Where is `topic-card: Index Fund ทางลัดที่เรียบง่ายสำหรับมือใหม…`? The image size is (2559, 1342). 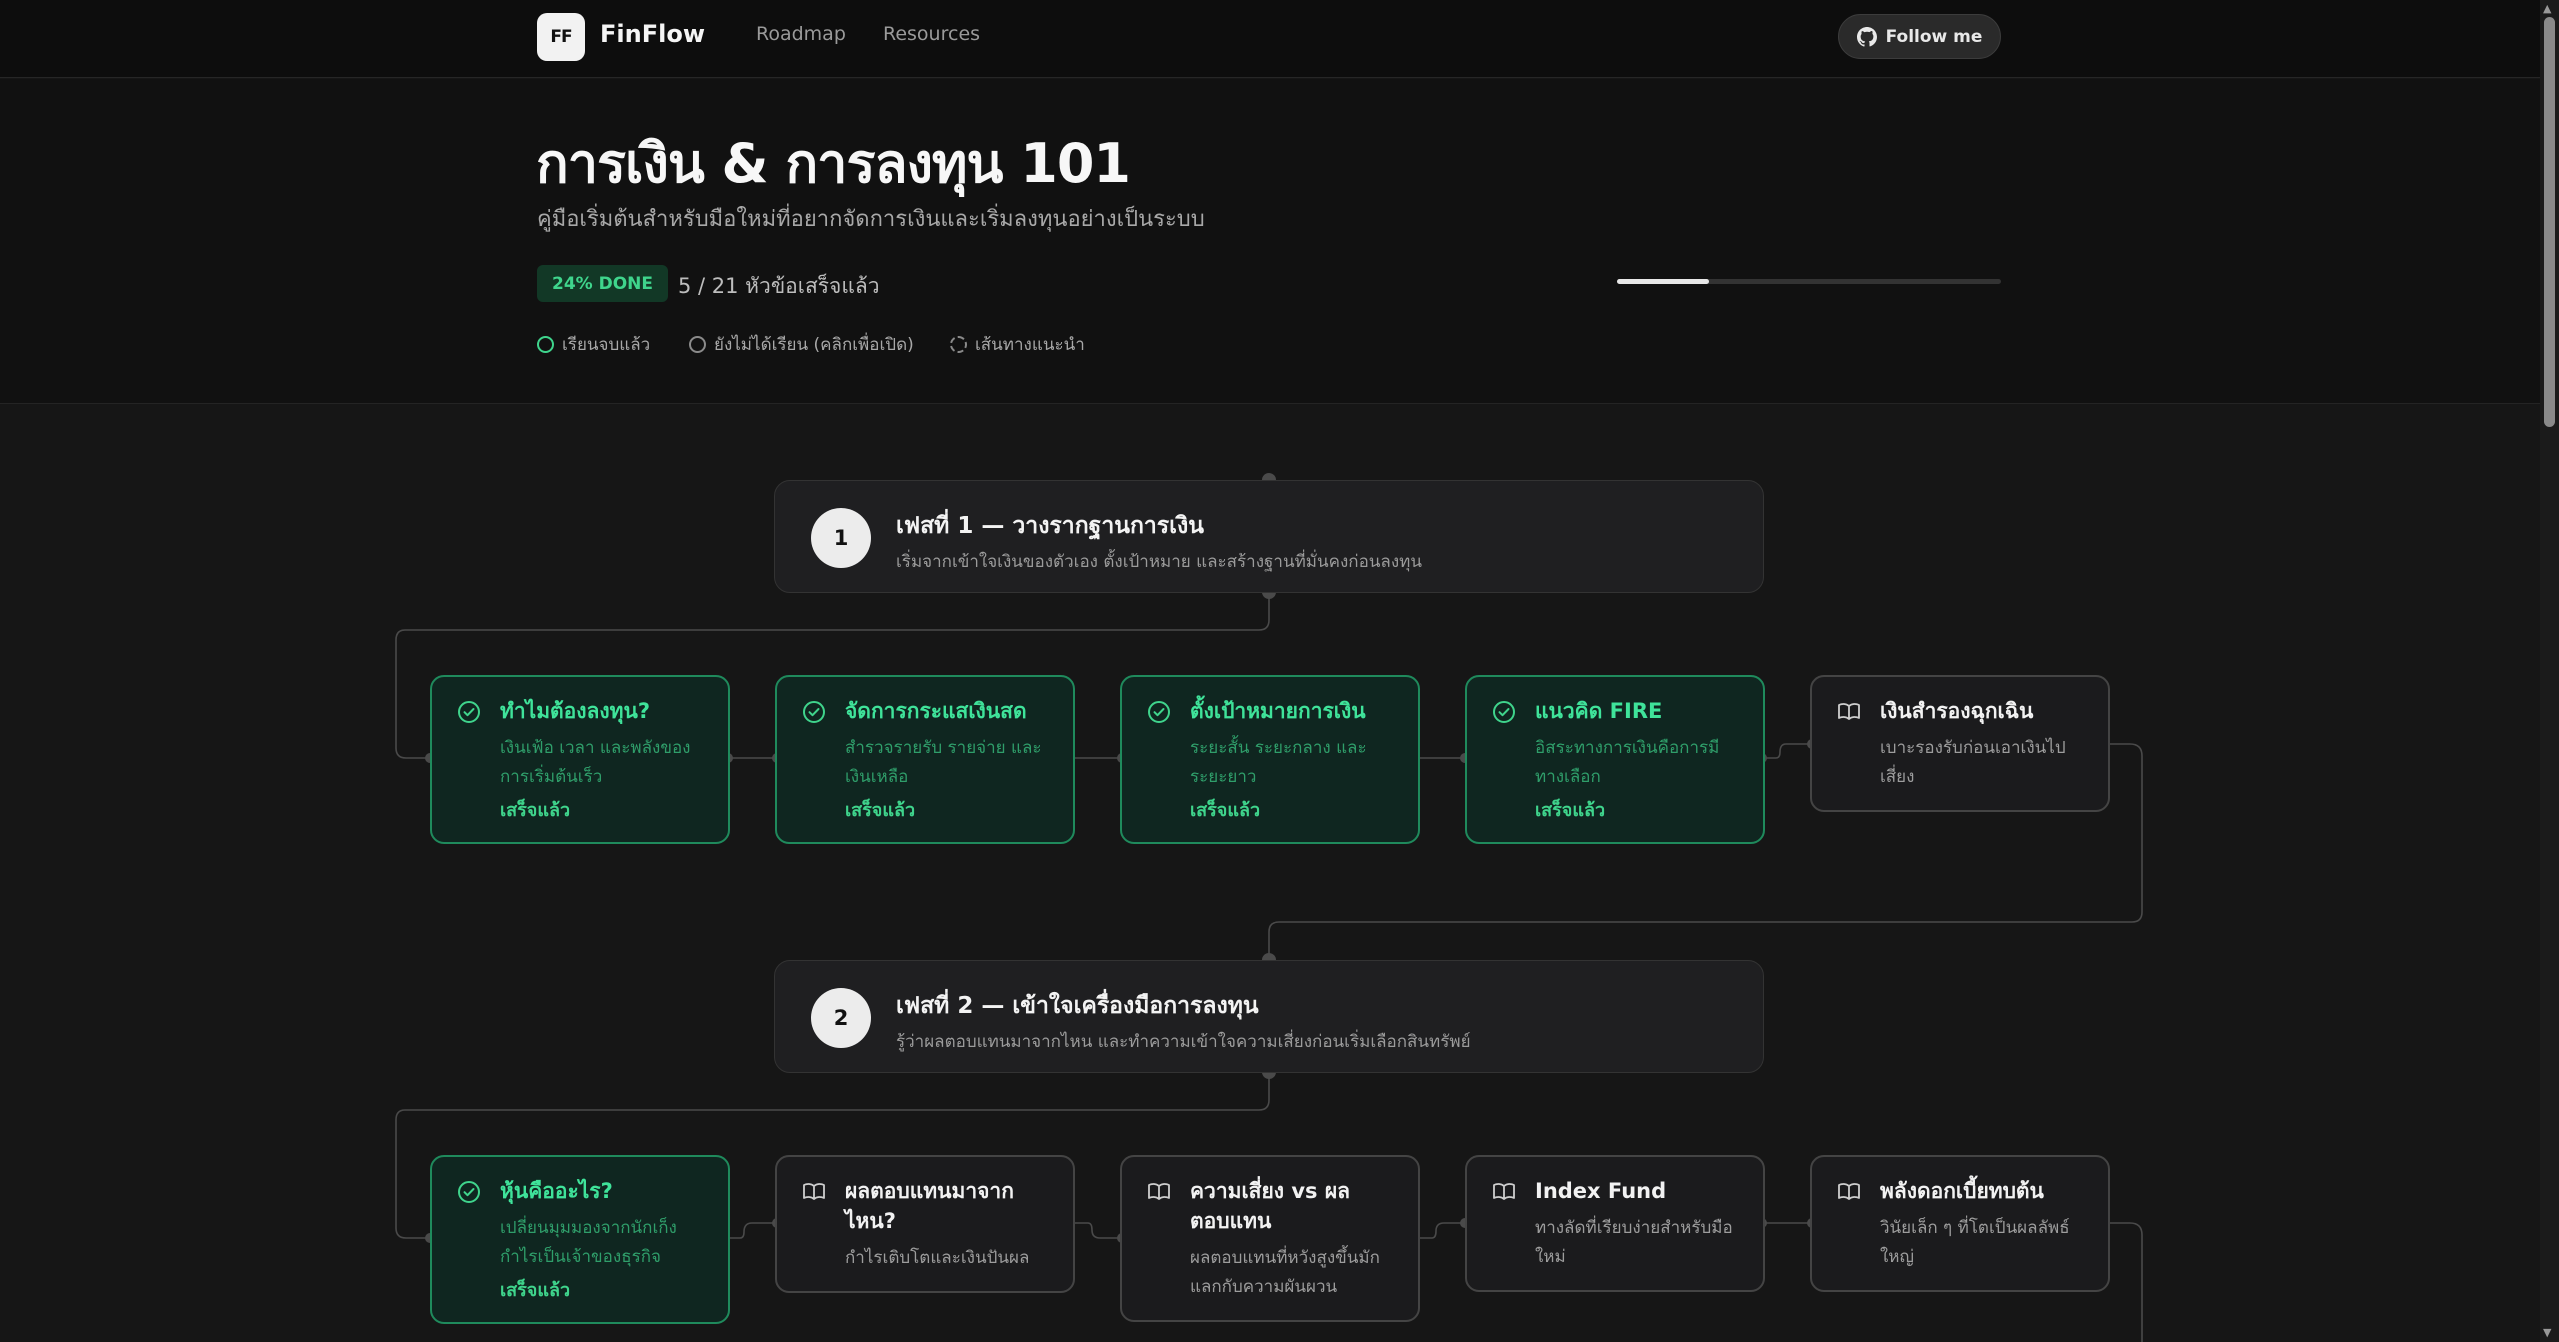
topic-card: Index Fund ทางลัดที่เรียบง่ายสำหรับมือใหม… is located at coordinates (1615, 1223).